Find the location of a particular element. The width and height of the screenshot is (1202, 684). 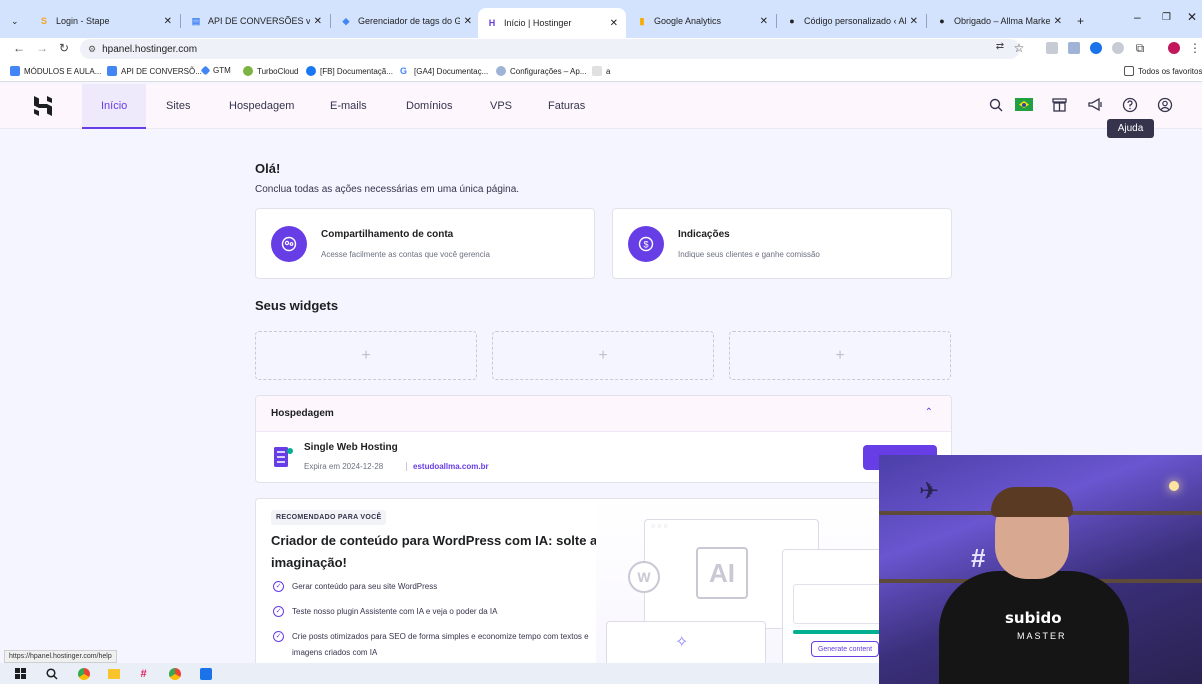

back-icon: ← is located at coordinates (19, 48).